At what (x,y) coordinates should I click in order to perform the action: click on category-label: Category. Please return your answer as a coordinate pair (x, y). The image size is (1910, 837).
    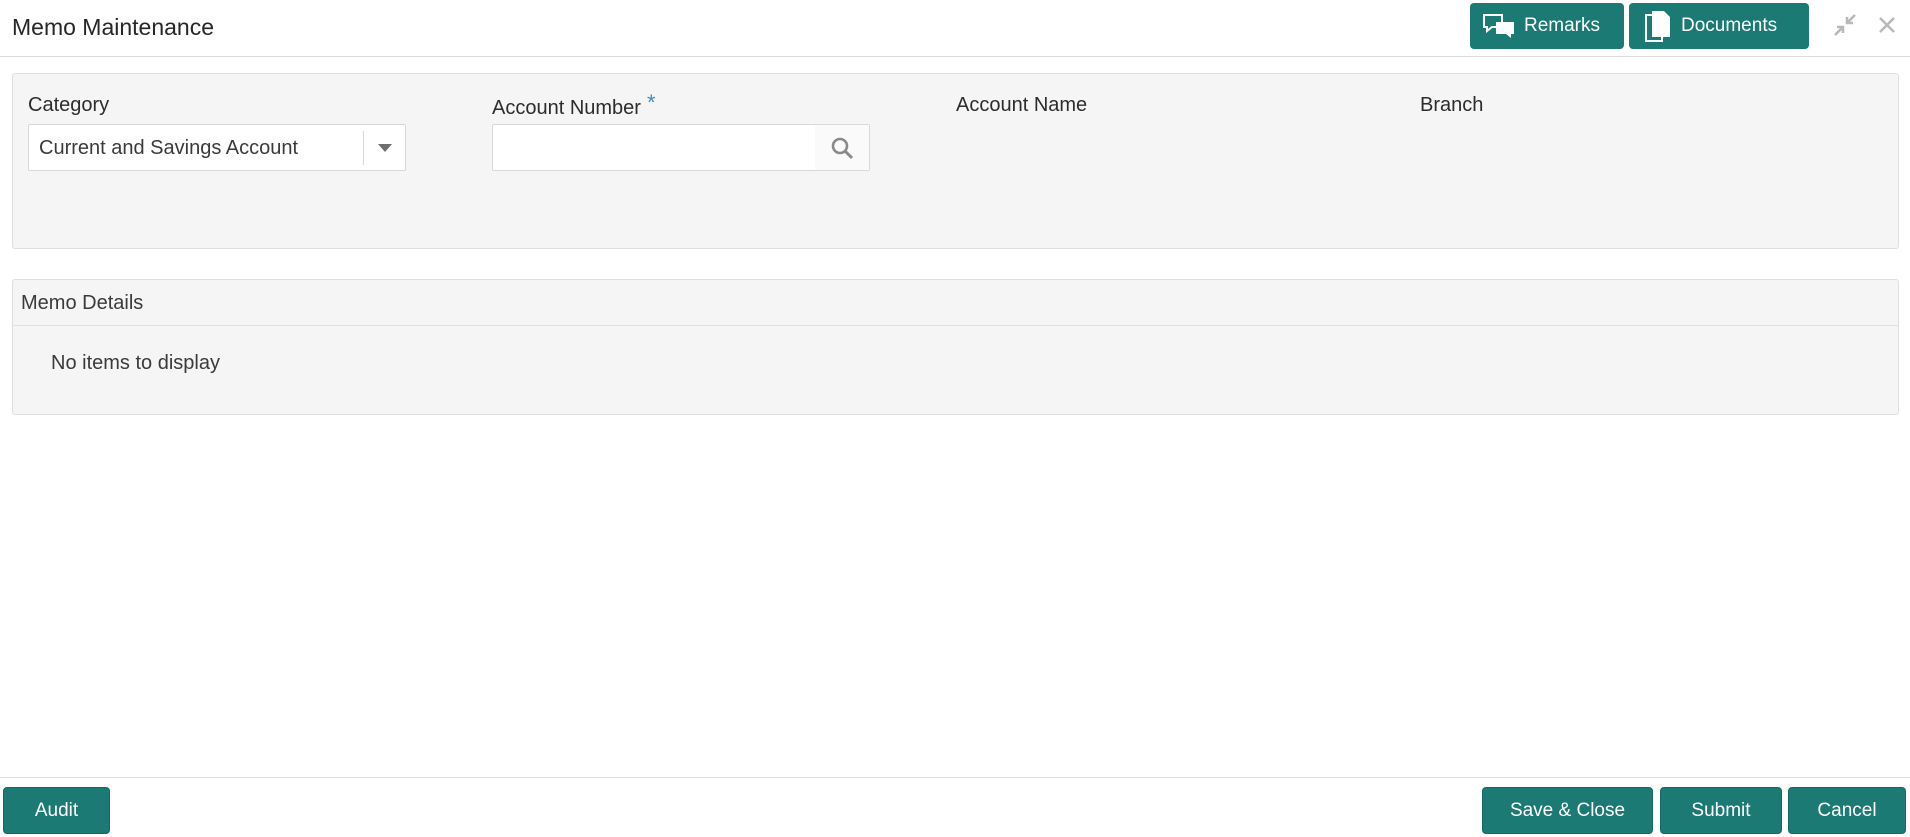
    Looking at the image, I should click on (69, 105).